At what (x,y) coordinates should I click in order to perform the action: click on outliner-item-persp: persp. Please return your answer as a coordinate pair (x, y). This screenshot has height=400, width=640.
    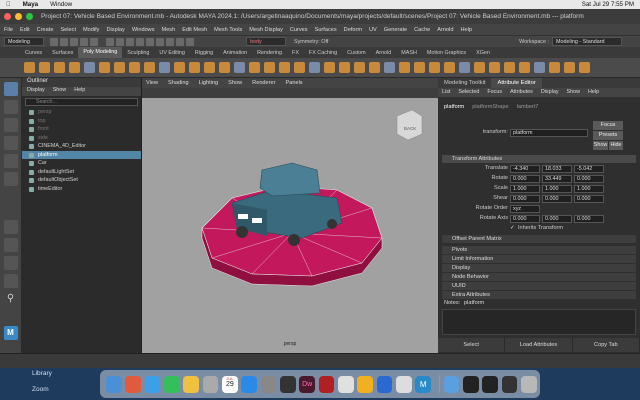
    Looking at the image, I should click on (81, 112).